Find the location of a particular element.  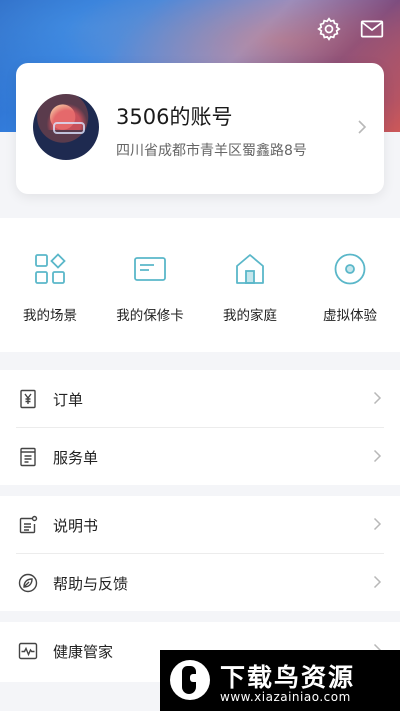

health-pulse-icon is located at coordinates (28, 651).